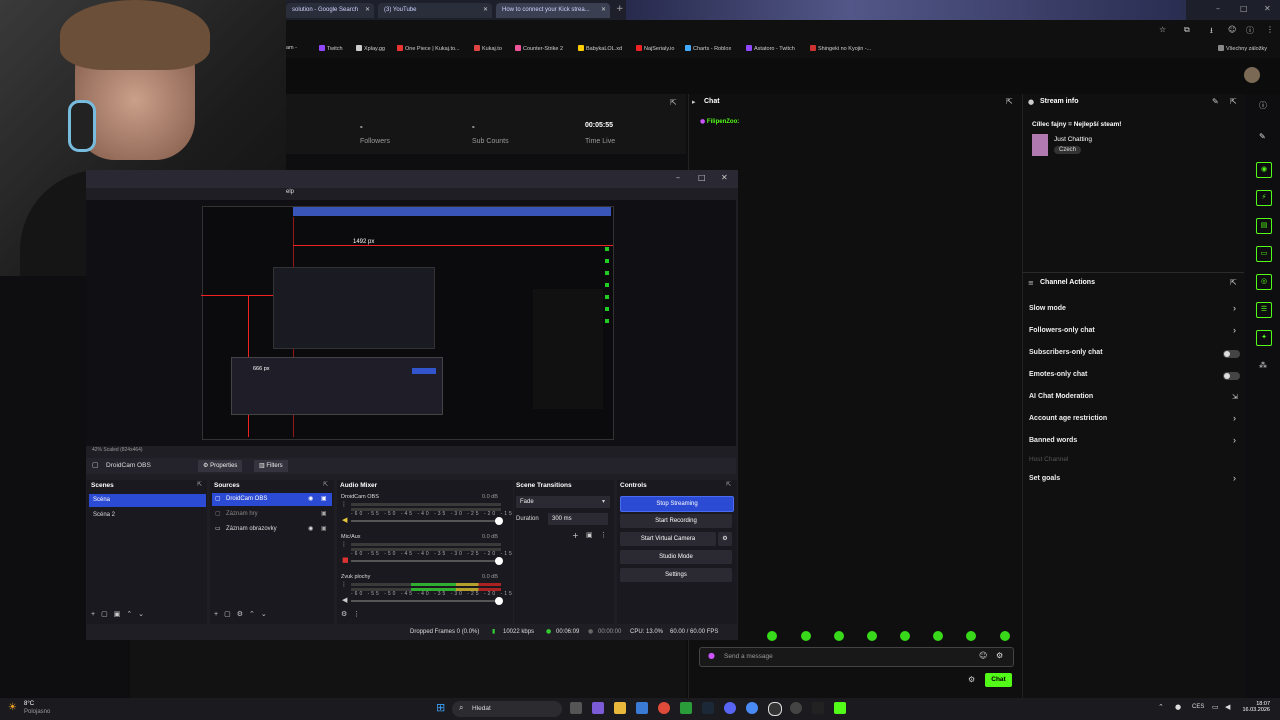 The image size is (1280, 720). What do you see at coordinates (603, 535) in the screenshot?
I see `more-icon: ⋮` at bounding box center [603, 535].